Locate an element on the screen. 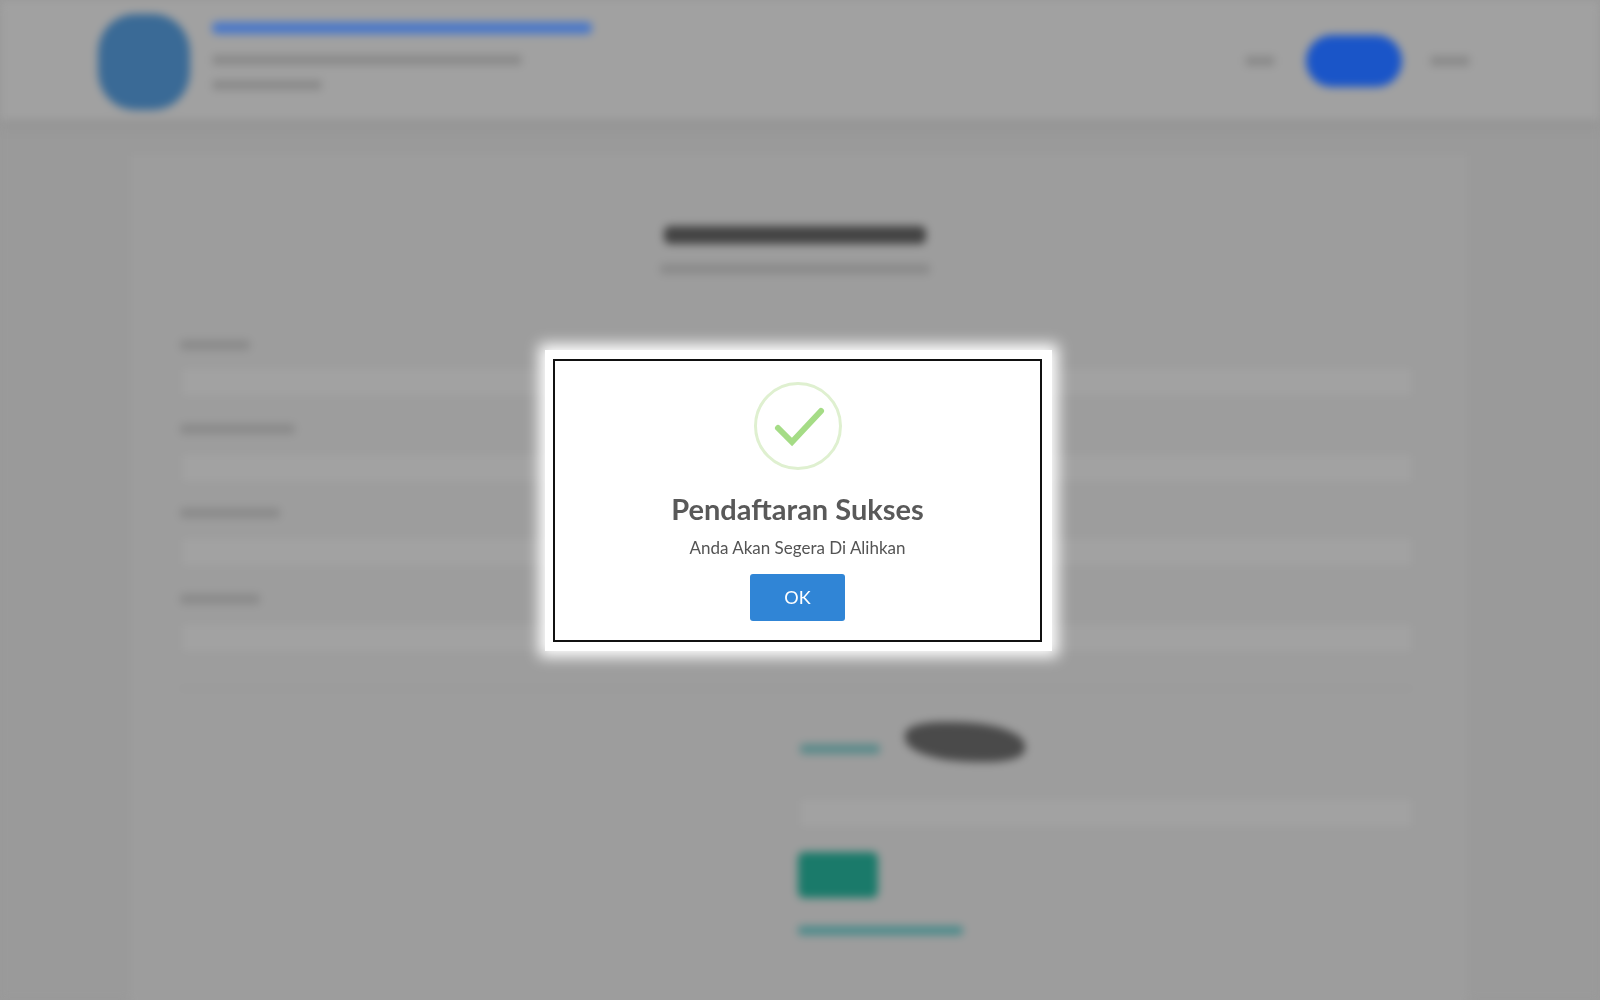 This screenshot has width=1600, height=1000. success-check-icon is located at coordinates (797, 426).